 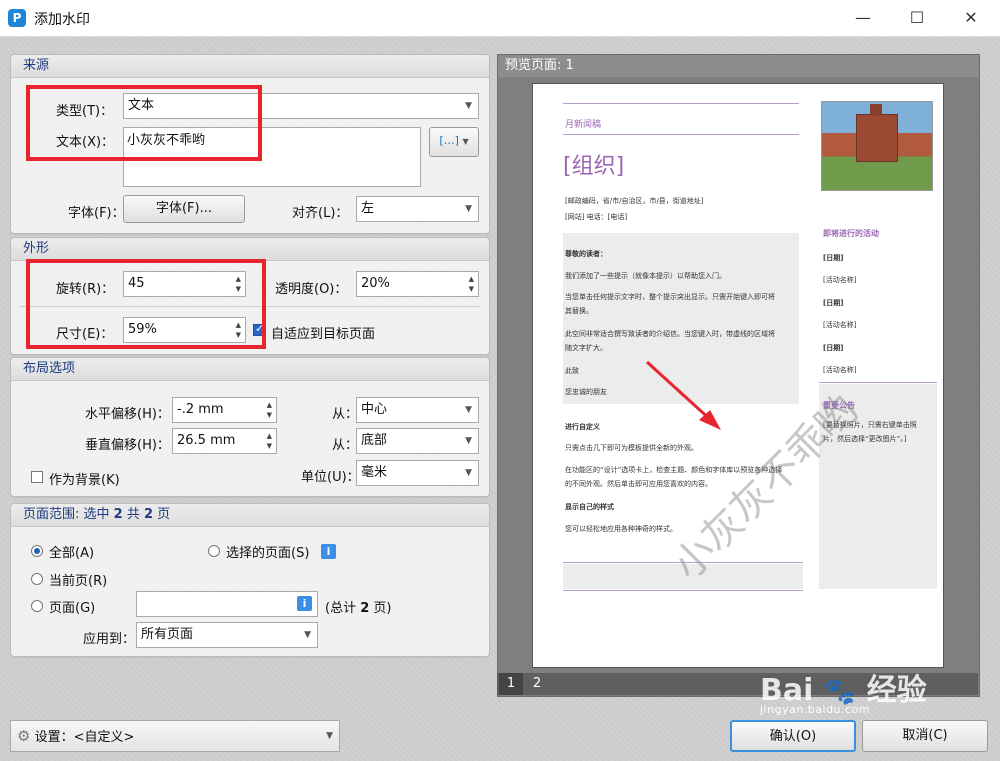 What do you see at coordinates (323, 334) in the screenshot?
I see `fit-page-label: 自适应到目标页面` at bounding box center [323, 334].